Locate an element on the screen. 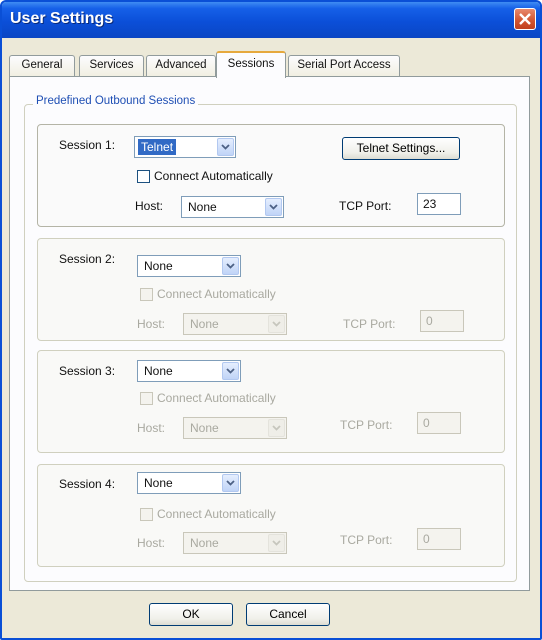 Image resolution: width=542 pixels, height=640 pixels. session-4-label: Session 4: is located at coordinates (87, 484).